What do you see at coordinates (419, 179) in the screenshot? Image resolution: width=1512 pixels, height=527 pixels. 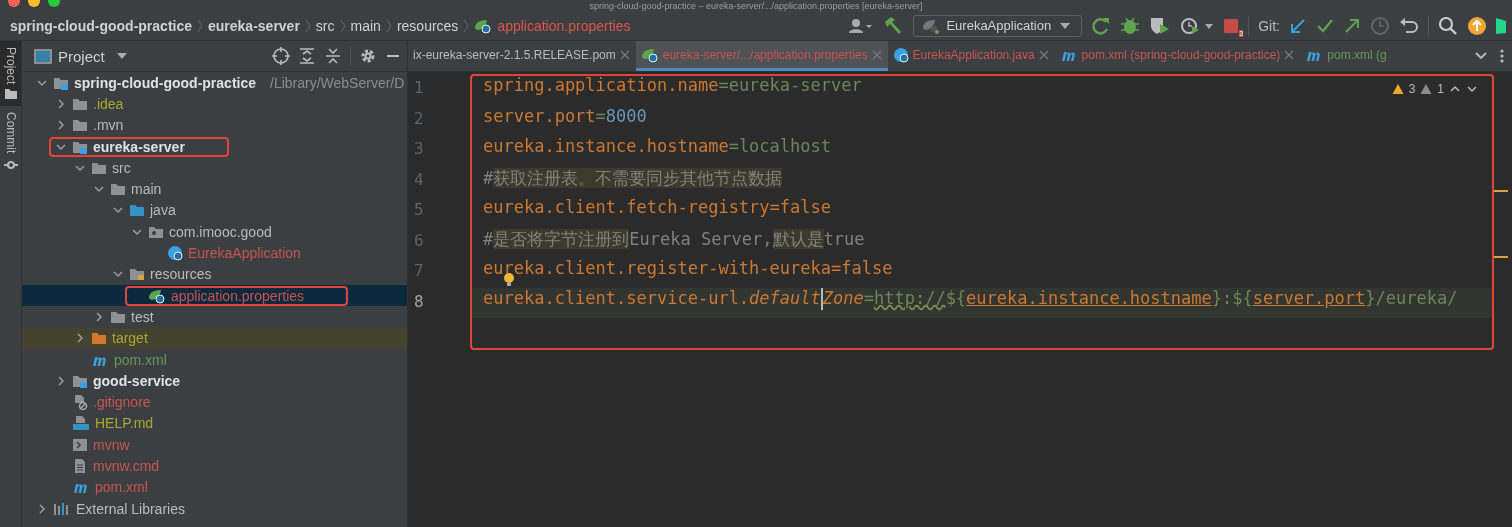 I see `line-number: 4` at bounding box center [419, 179].